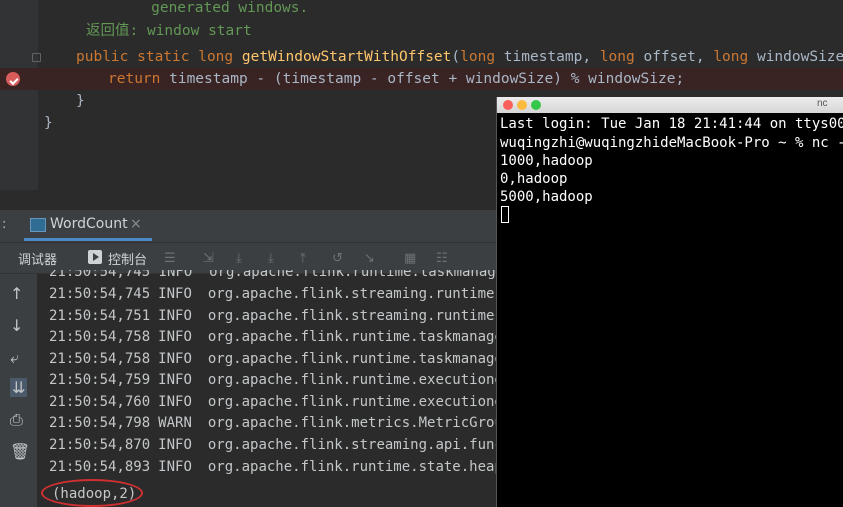  Describe the element at coordinates (522, 105) in the screenshot. I see `minimize-window-icon` at that location.